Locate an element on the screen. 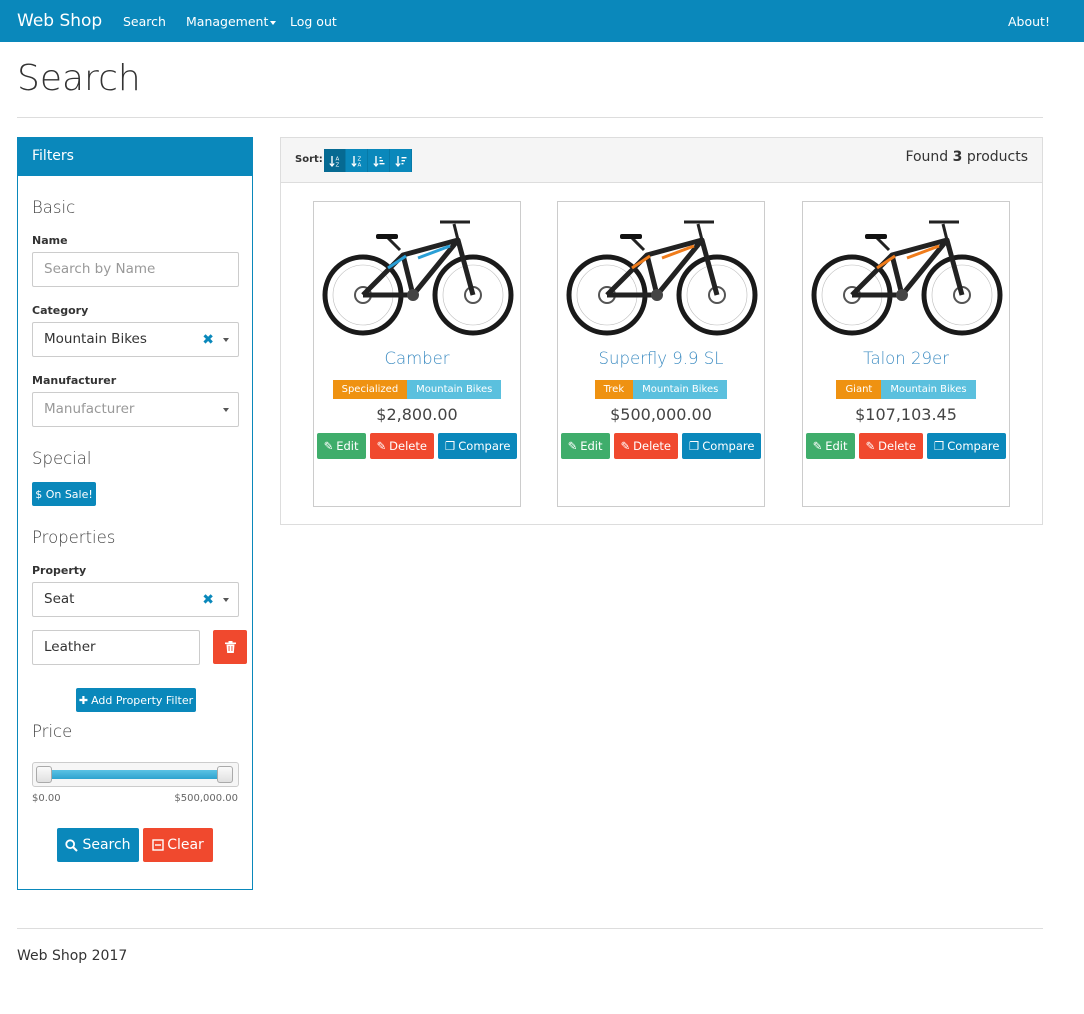  special-section-title: Special is located at coordinates (62, 458).